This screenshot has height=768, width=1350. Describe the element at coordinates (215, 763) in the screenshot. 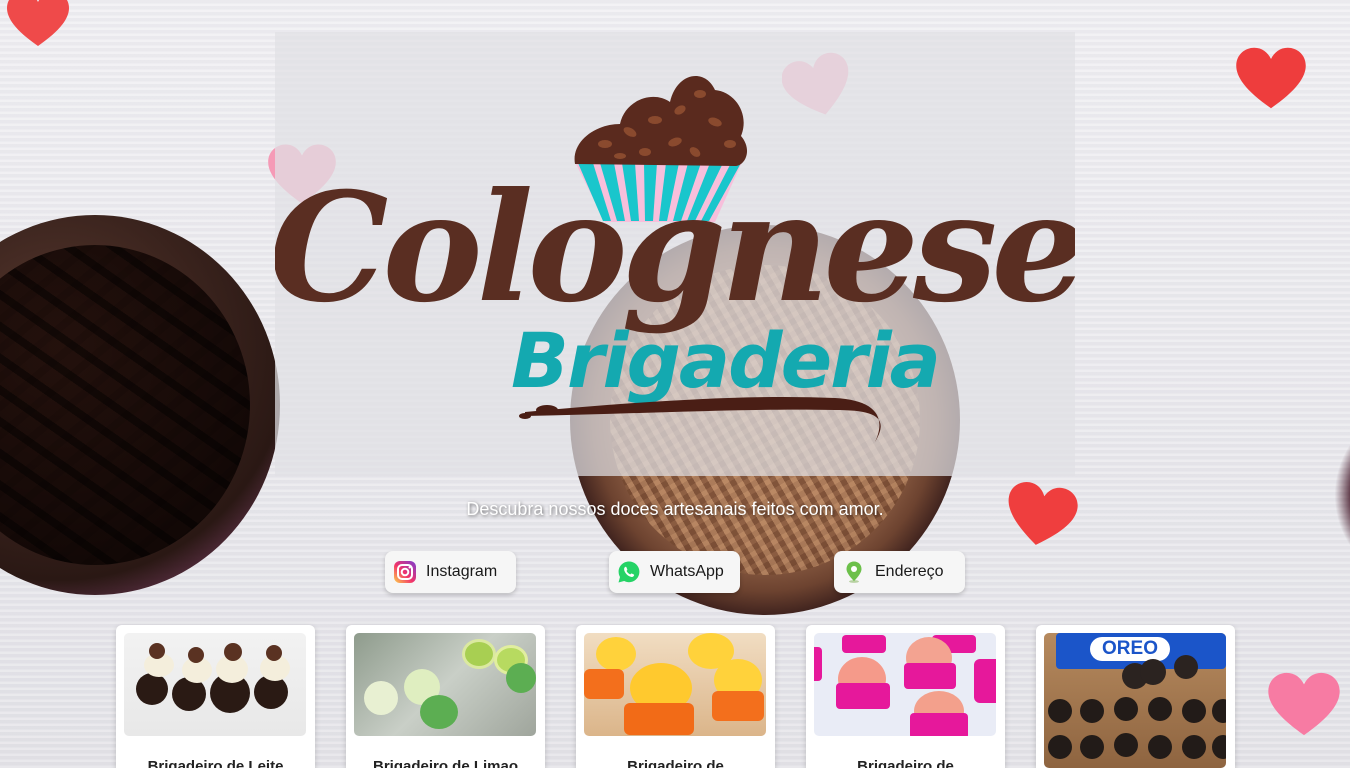

I see `product-title: Brigadeiro de Leite` at that location.